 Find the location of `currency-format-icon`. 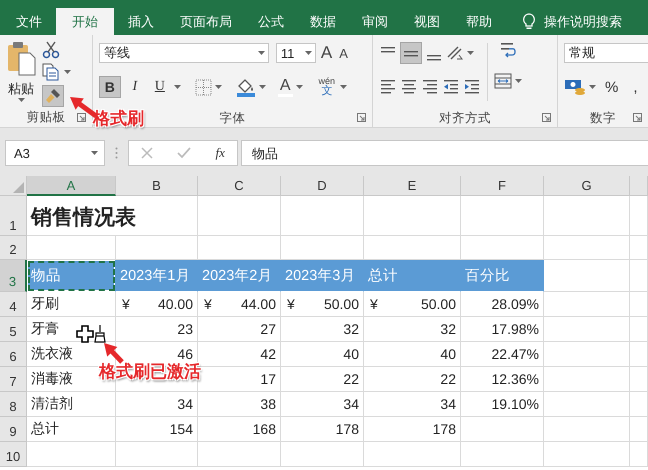

currency-format-icon is located at coordinates (575, 87).